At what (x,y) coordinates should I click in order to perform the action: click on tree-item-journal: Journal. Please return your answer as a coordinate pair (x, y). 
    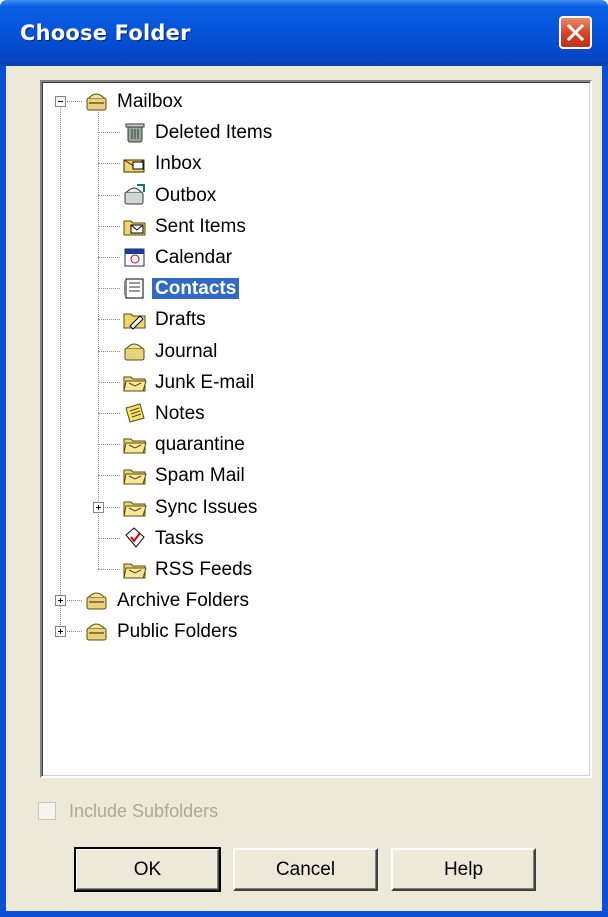
    Looking at the image, I should click on (312, 351).